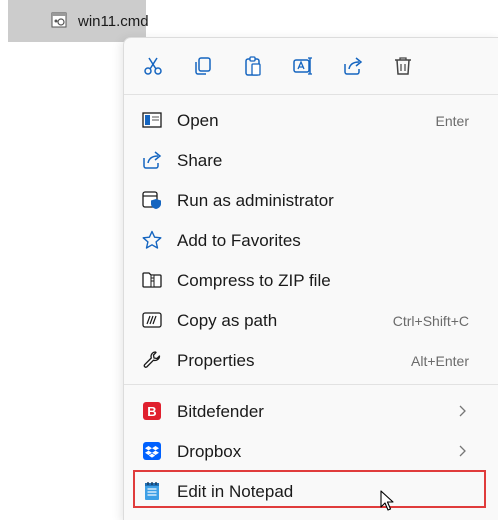 The image size is (498, 520). I want to click on menu-item-open: Open Enter, so click(311, 120).